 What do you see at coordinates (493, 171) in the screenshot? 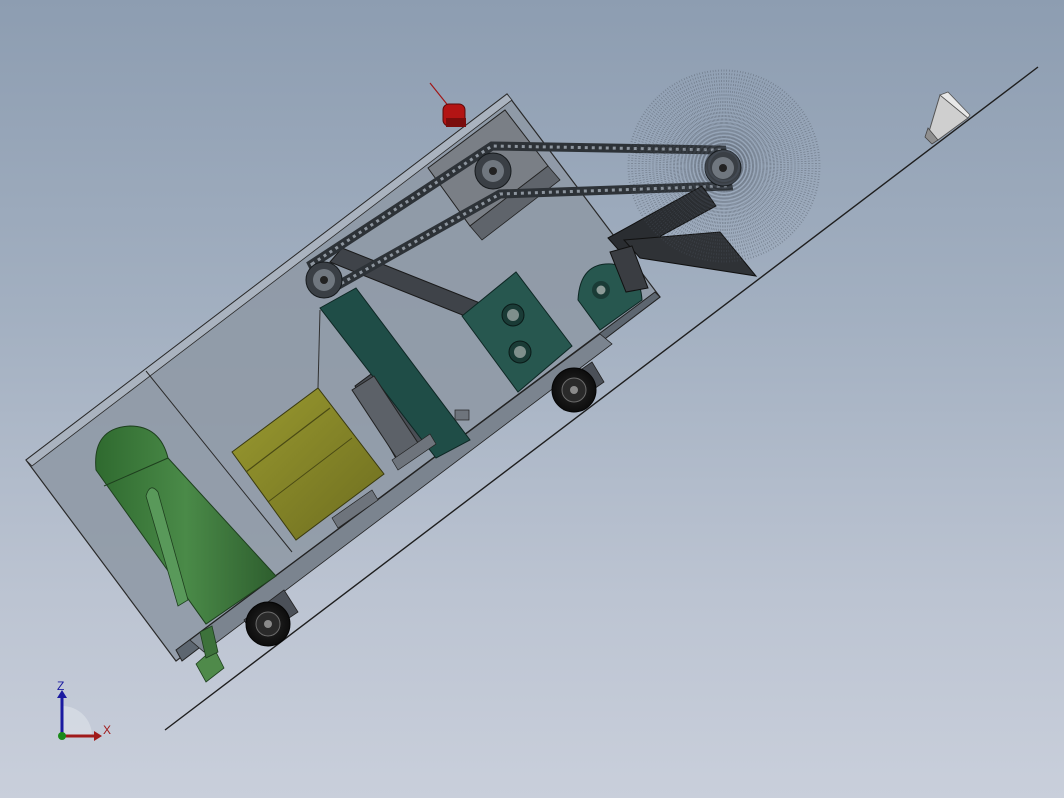
I see `sprocket-middle` at bounding box center [493, 171].